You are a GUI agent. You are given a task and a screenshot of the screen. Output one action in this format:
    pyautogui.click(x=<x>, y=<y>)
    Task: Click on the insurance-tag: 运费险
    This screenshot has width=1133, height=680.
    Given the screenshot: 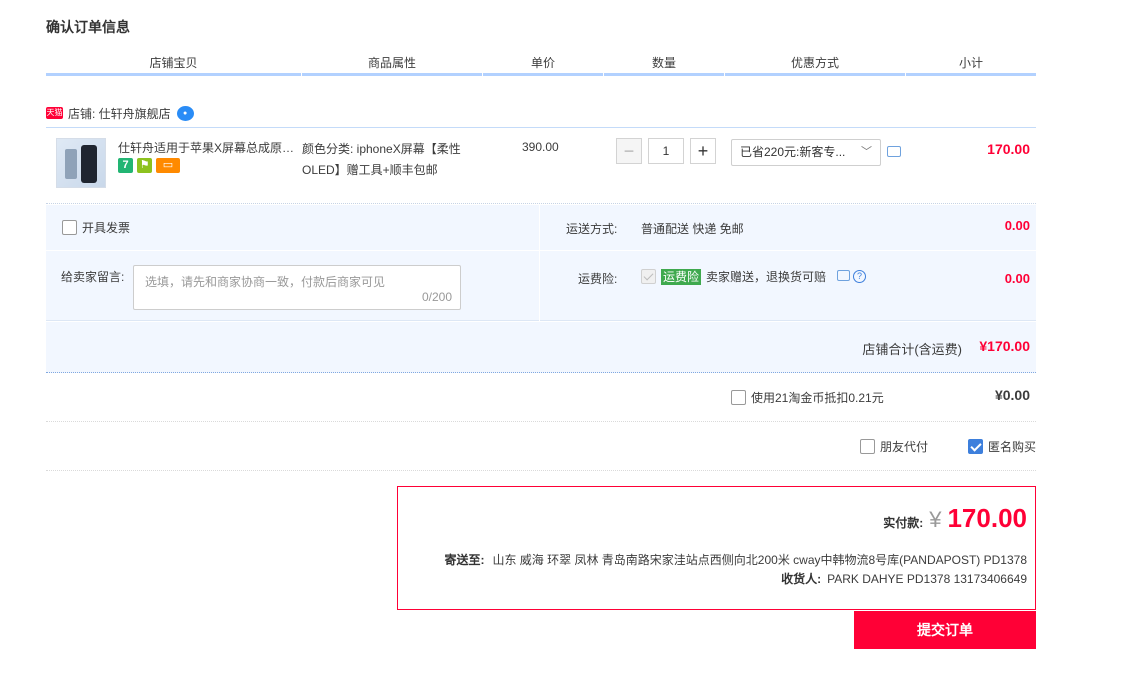 What is the action you would take?
    pyautogui.click(x=681, y=276)
    